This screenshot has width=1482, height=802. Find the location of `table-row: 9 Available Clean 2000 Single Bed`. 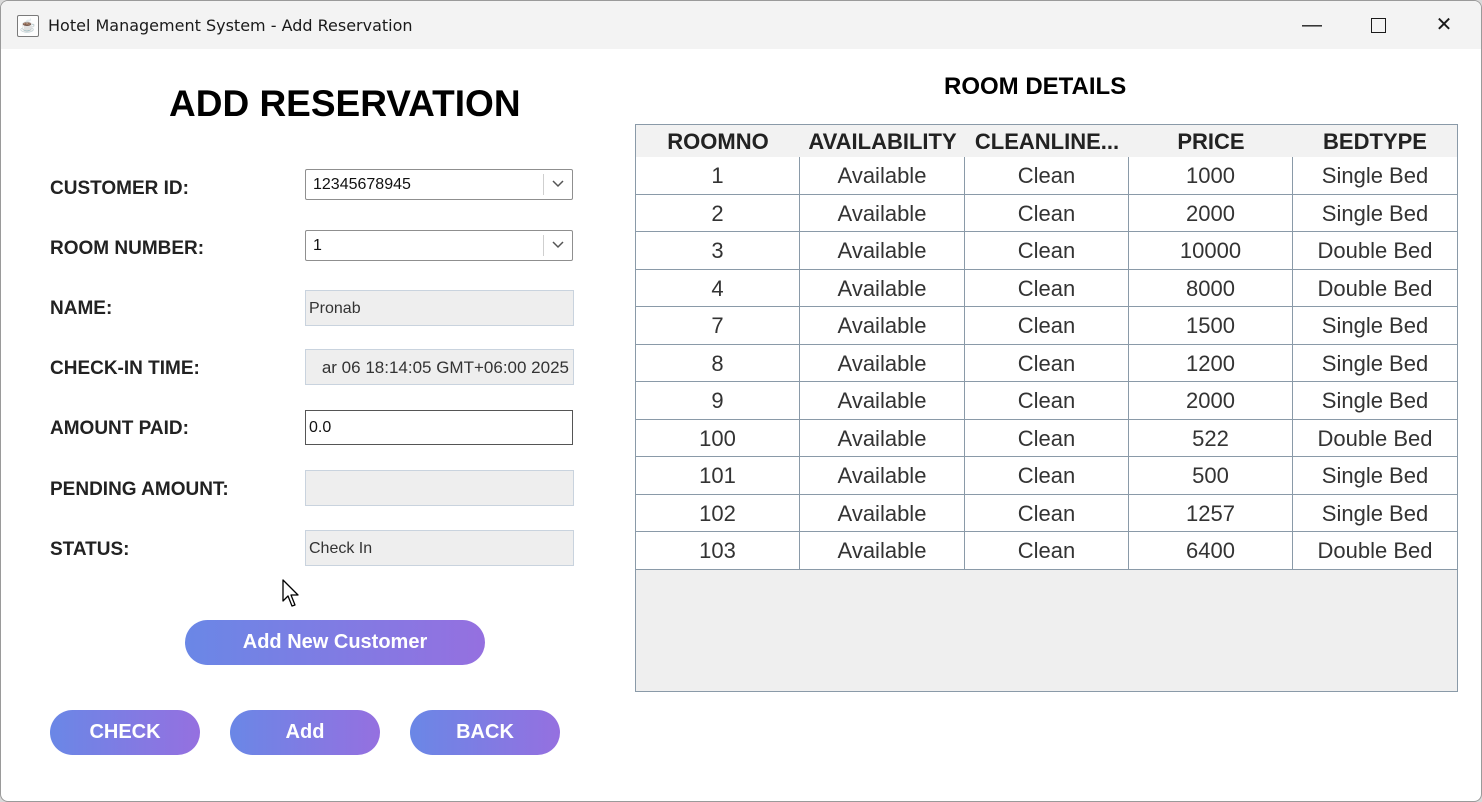

table-row: 9 Available Clean 2000 Single Bed is located at coordinates (1046, 401).